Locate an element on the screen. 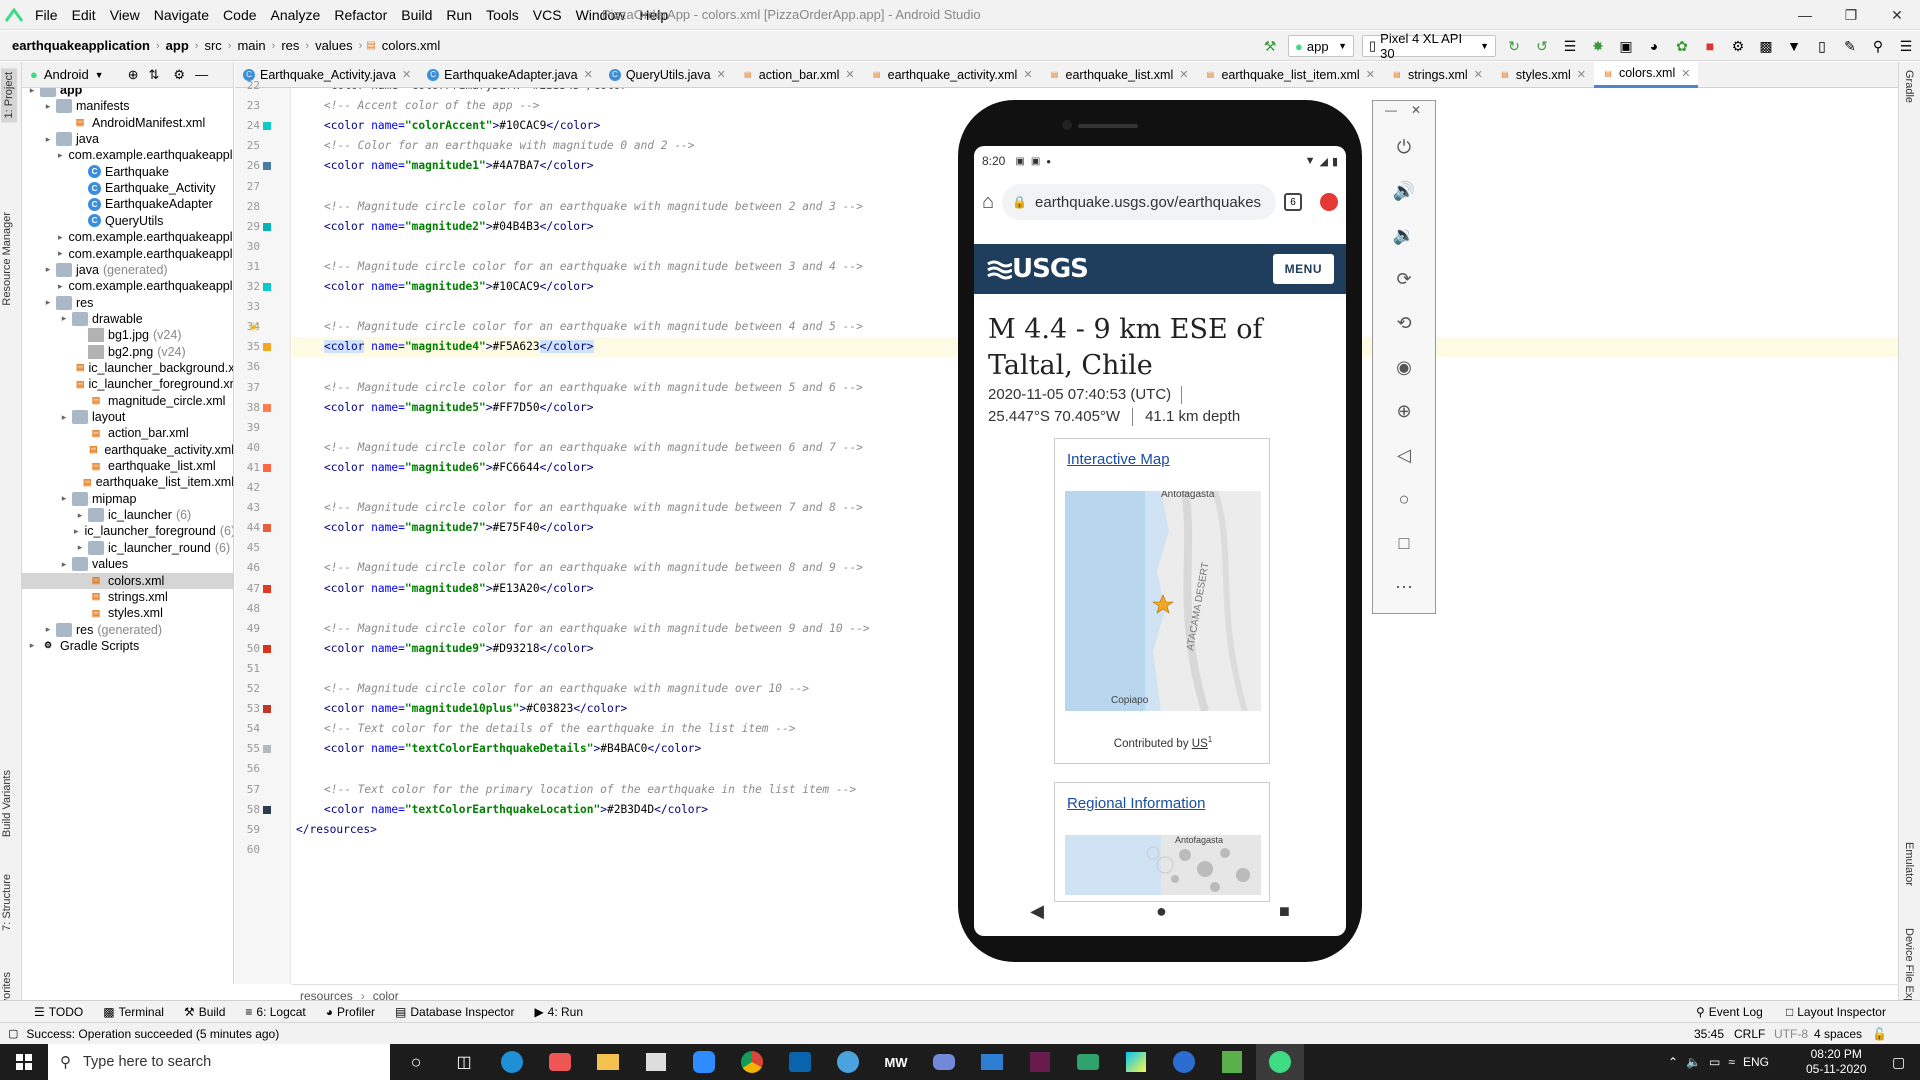 The height and width of the screenshot is (1080, 1920). editor-tab: ▤ strings.xml ✕ is located at coordinates (1437, 75).